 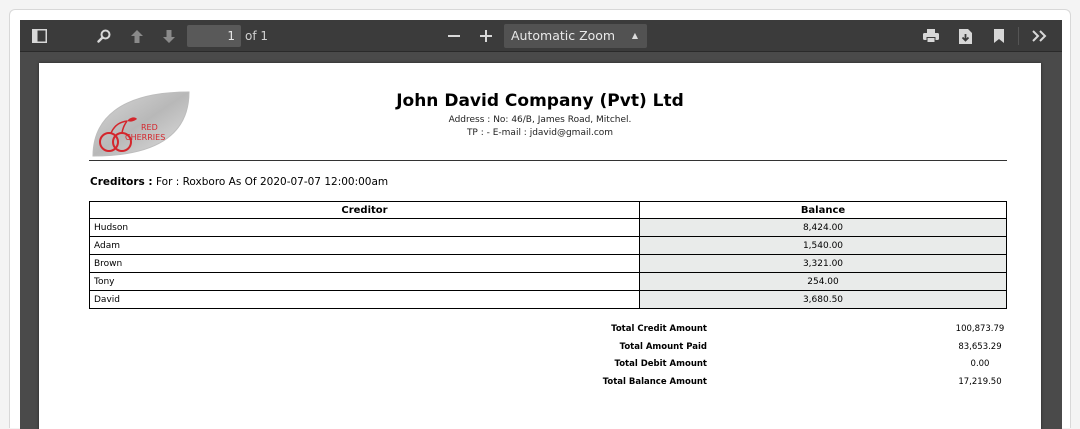 I want to click on zoom-select-value: Automatic Zoom, so click(x=563, y=35).